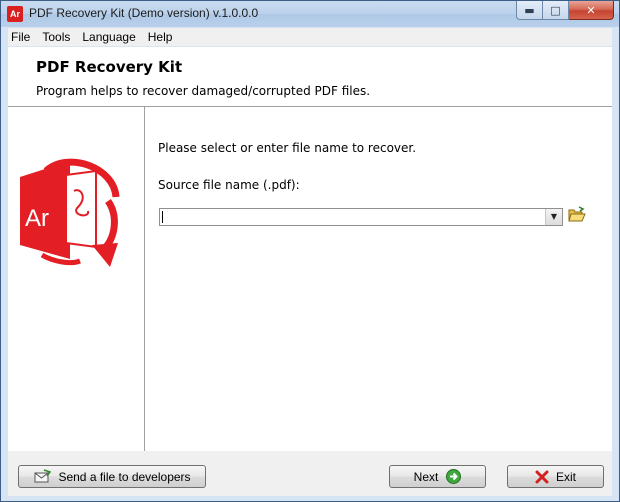  I want to click on next-label: Next, so click(426, 476).